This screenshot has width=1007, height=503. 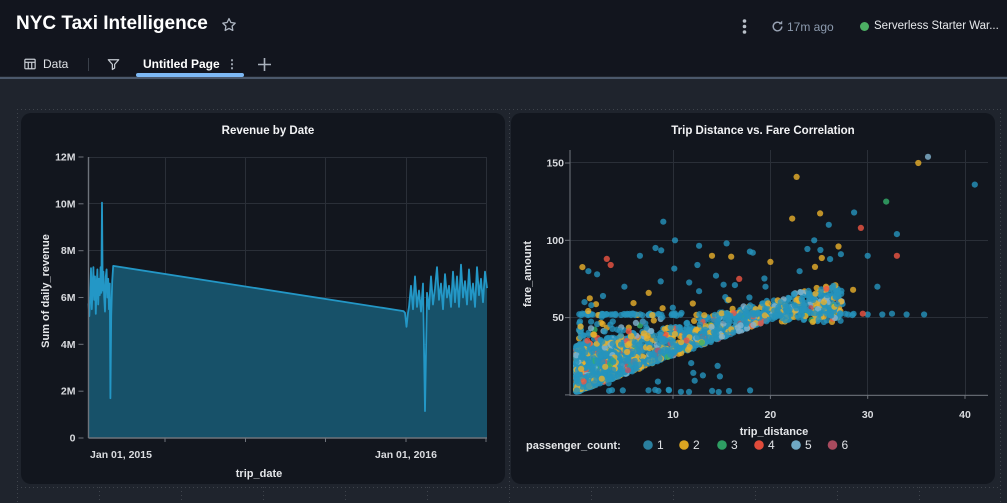 What do you see at coordinates (73, 439) in the screenshot?
I see `svg-text: 0` at bounding box center [73, 439].